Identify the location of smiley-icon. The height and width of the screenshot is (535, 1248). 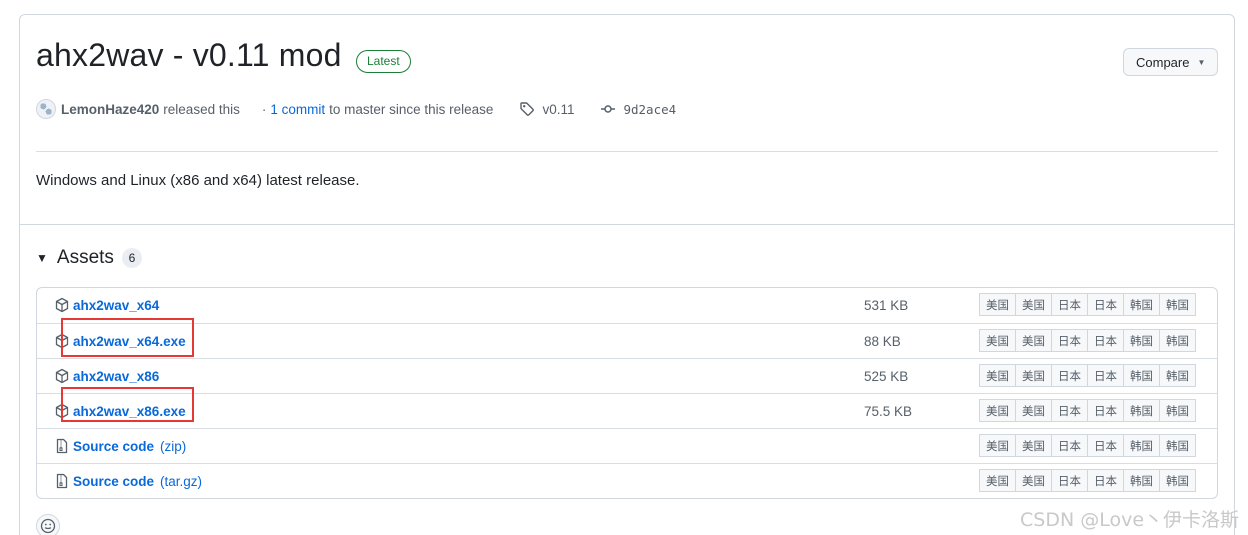
(48, 526).